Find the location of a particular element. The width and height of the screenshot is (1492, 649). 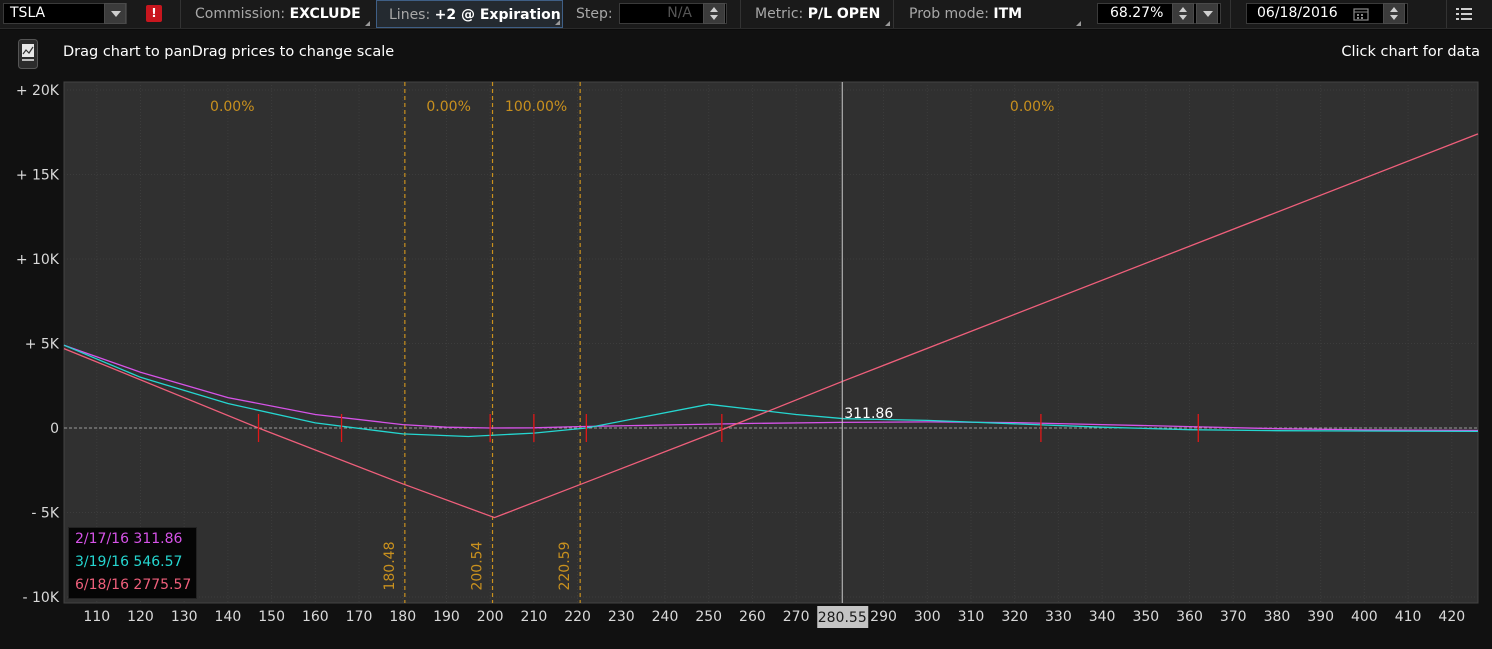

x-tick-label: 260 is located at coordinates (752, 617).